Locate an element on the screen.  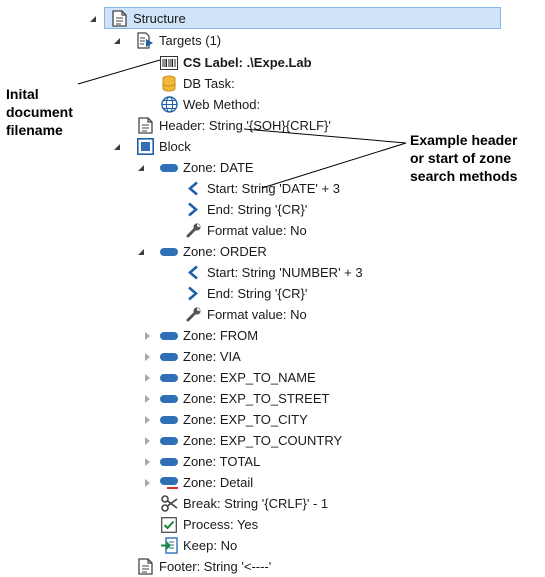
annotation-left: Inital document filename is located at coordinates (39, 112).